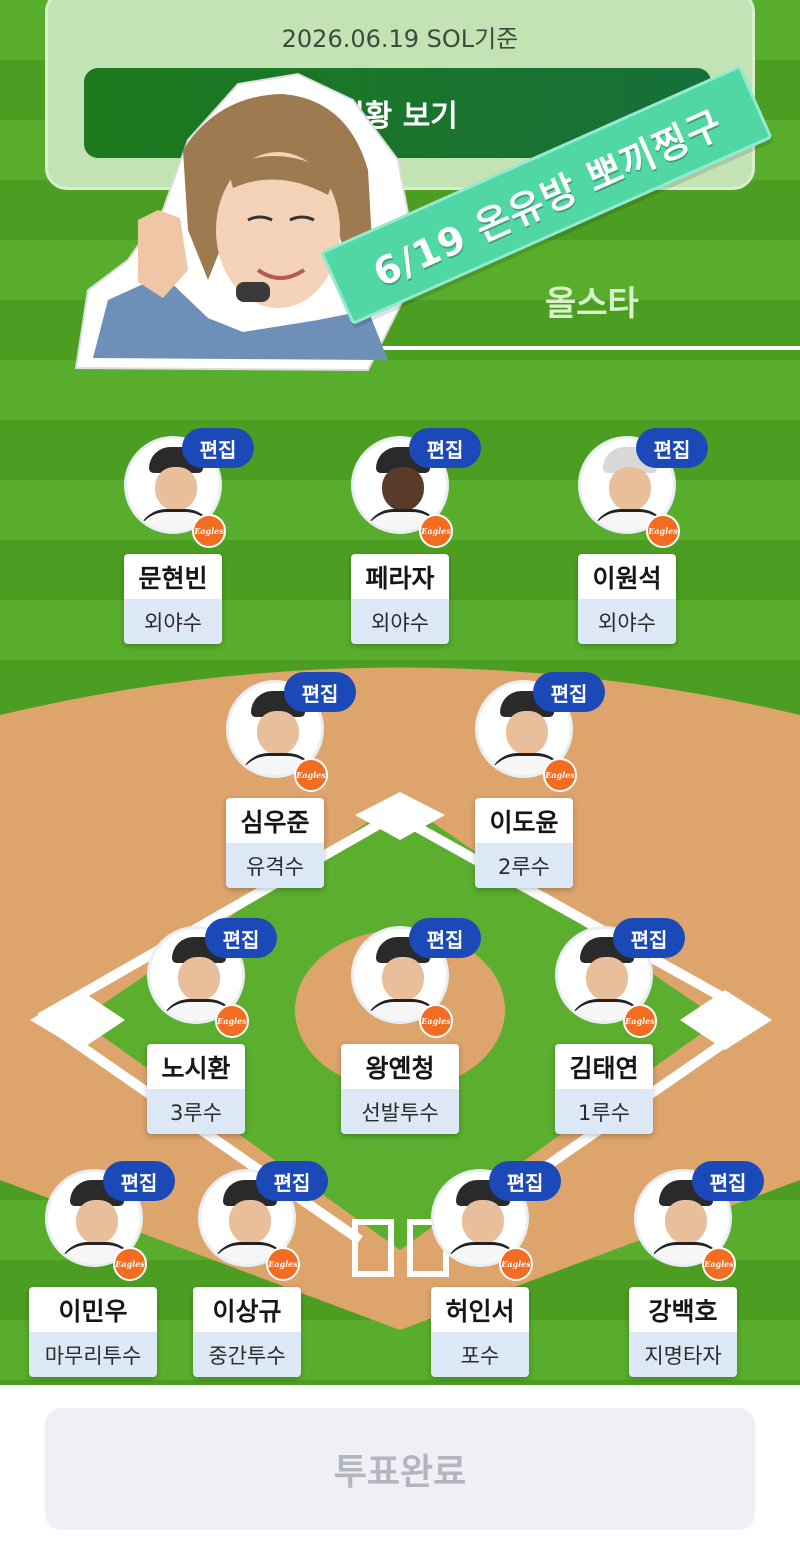 The height and width of the screenshot is (1566, 800). Describe the element at coordinates (480, 1309) in the screenshot. I see `player-name: 허인서` at that location.